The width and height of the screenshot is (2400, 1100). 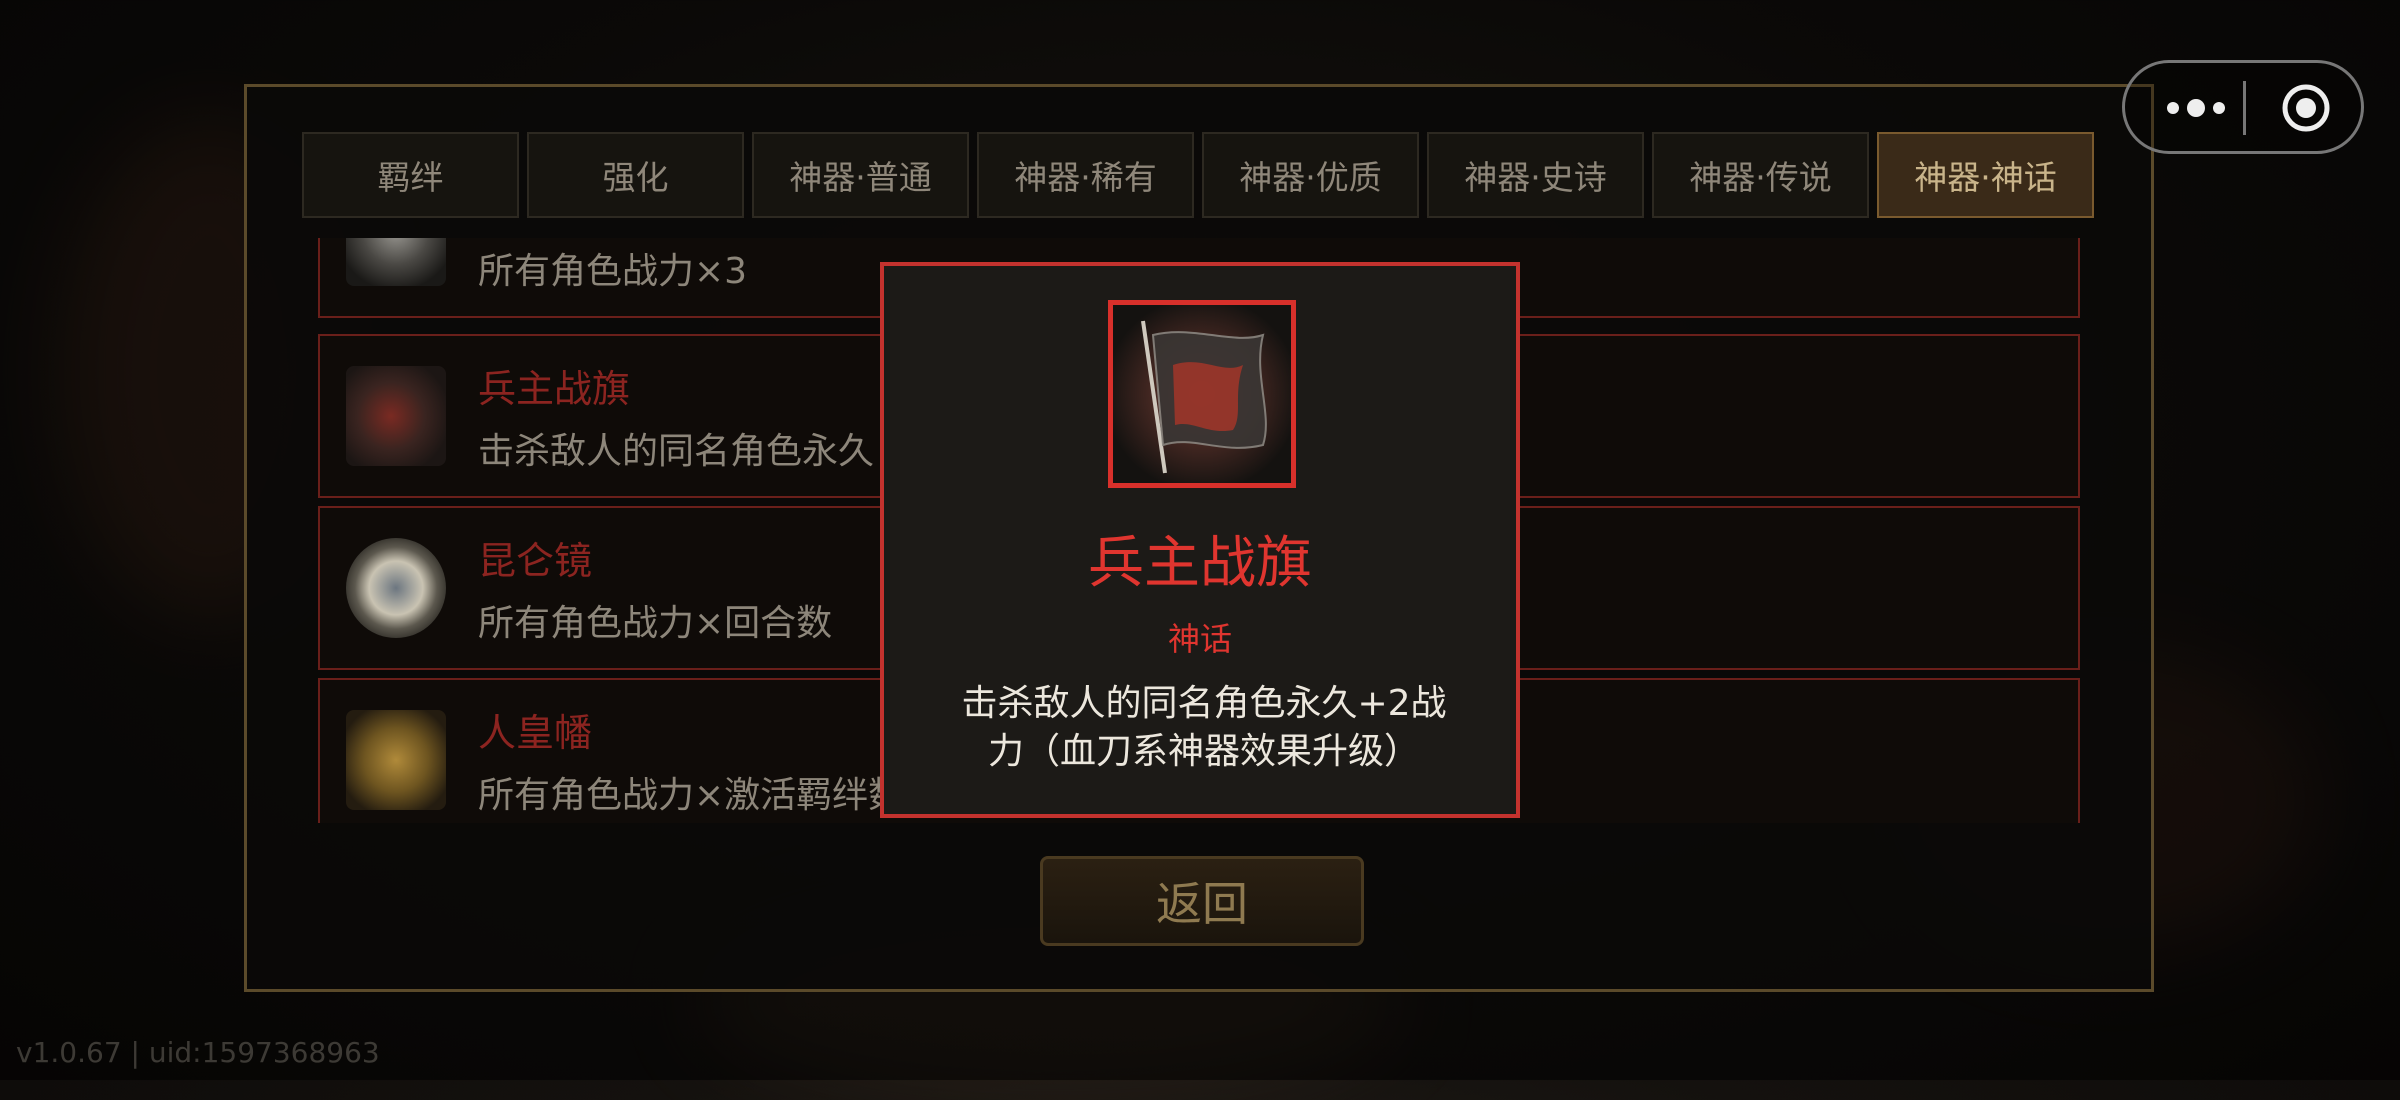 I want to click on mini-program-capsule, so click(x=2243, y=107).